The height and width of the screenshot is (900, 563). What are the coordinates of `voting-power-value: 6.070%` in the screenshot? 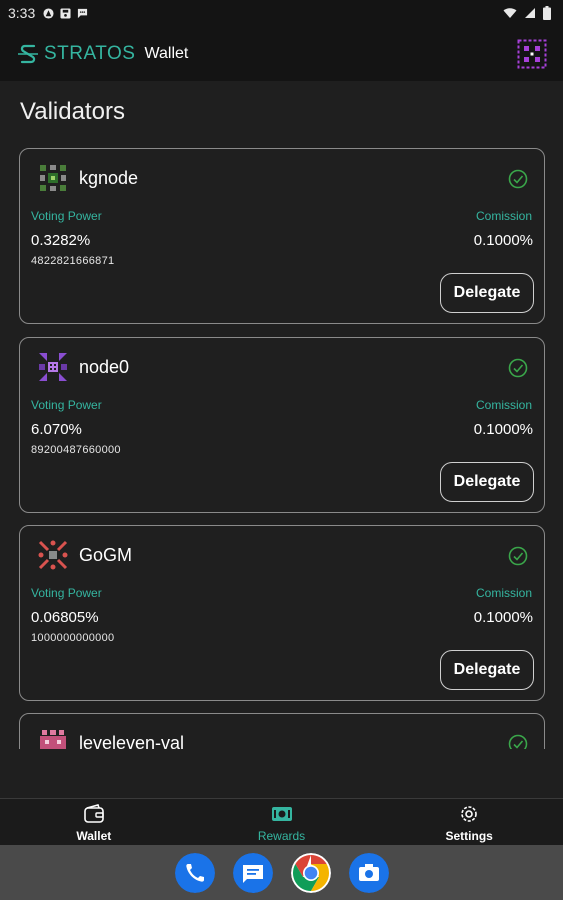 It's located at (56, 429).